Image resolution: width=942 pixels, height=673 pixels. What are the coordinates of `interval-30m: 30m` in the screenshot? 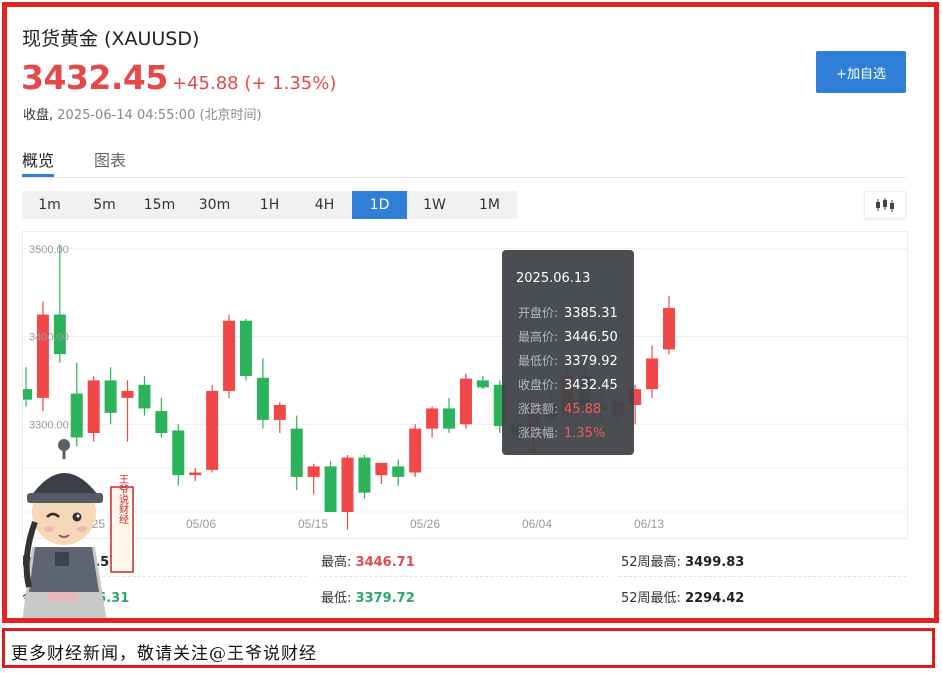 It's located at (214, 205).